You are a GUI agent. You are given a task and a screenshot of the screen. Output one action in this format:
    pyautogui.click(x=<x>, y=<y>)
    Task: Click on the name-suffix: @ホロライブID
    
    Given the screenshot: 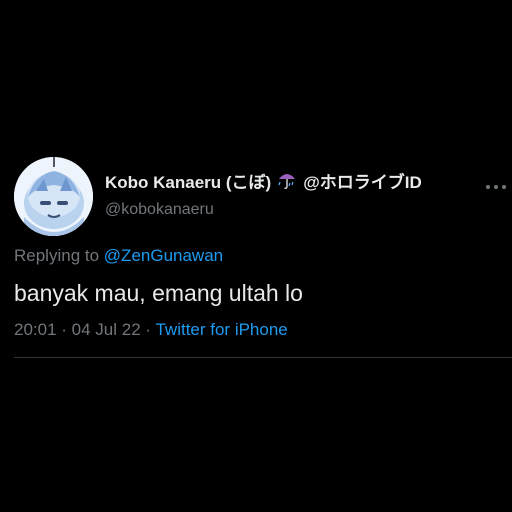 What is the action you would take?
    pyautogui.click(x=362, y=180)
    